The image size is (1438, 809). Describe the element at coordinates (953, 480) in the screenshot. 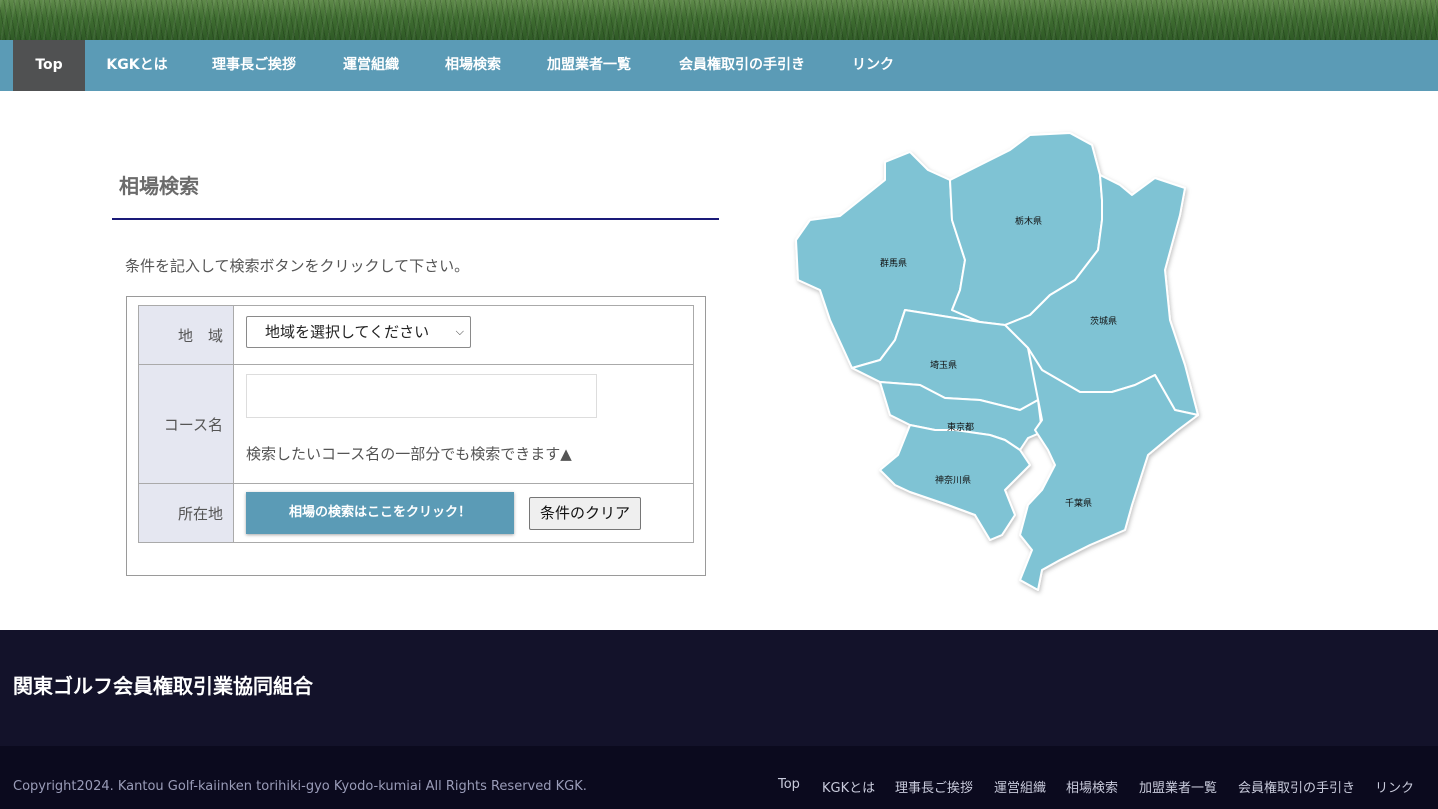

I see `label-kanagawa: 神奈川県` at that location.